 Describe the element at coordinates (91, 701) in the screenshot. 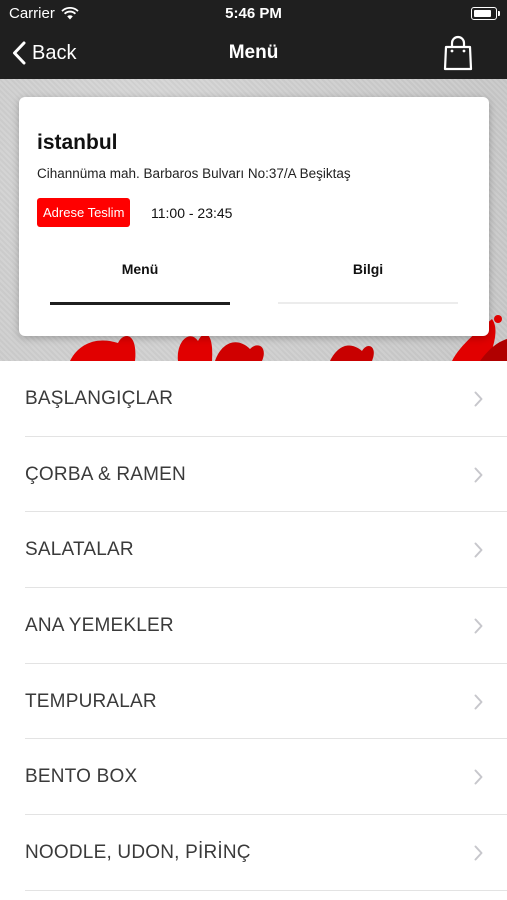

I see `category-label: TEMPURALAR` at that location.